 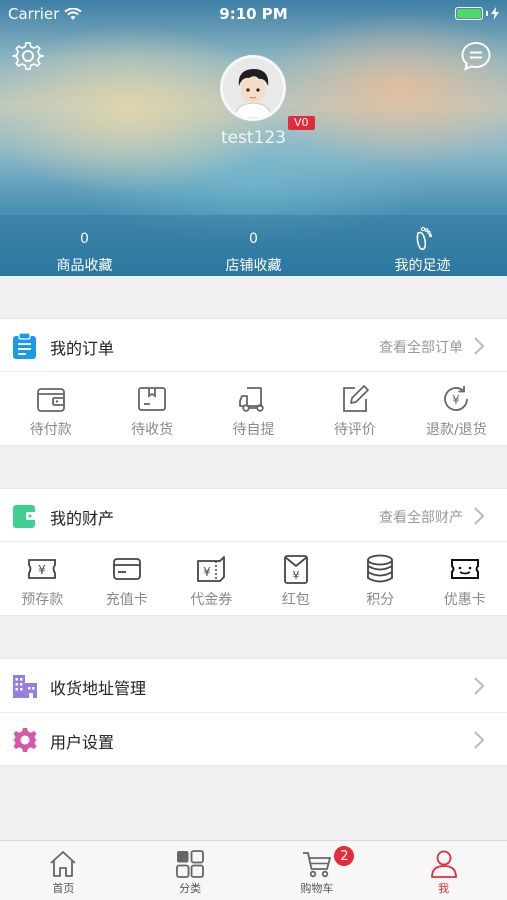 I want to click on status-time: 9:10 PM, so click(x=253, y=14).